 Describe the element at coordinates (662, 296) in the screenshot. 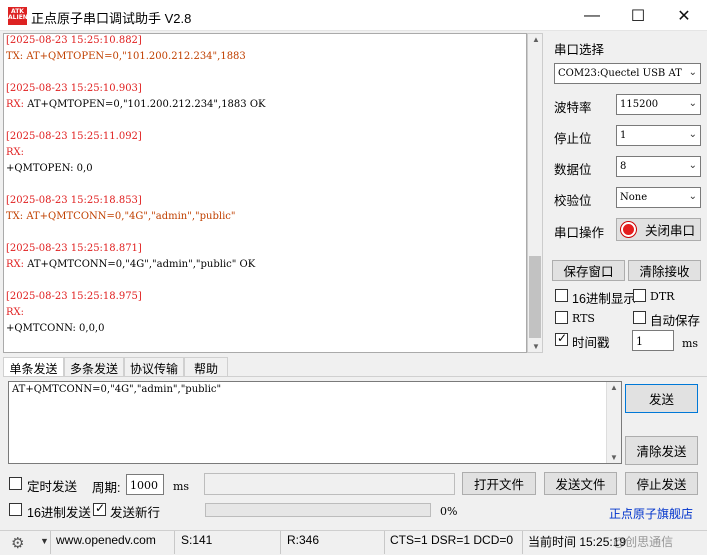

I see `dtr-label: DTR` at that location.